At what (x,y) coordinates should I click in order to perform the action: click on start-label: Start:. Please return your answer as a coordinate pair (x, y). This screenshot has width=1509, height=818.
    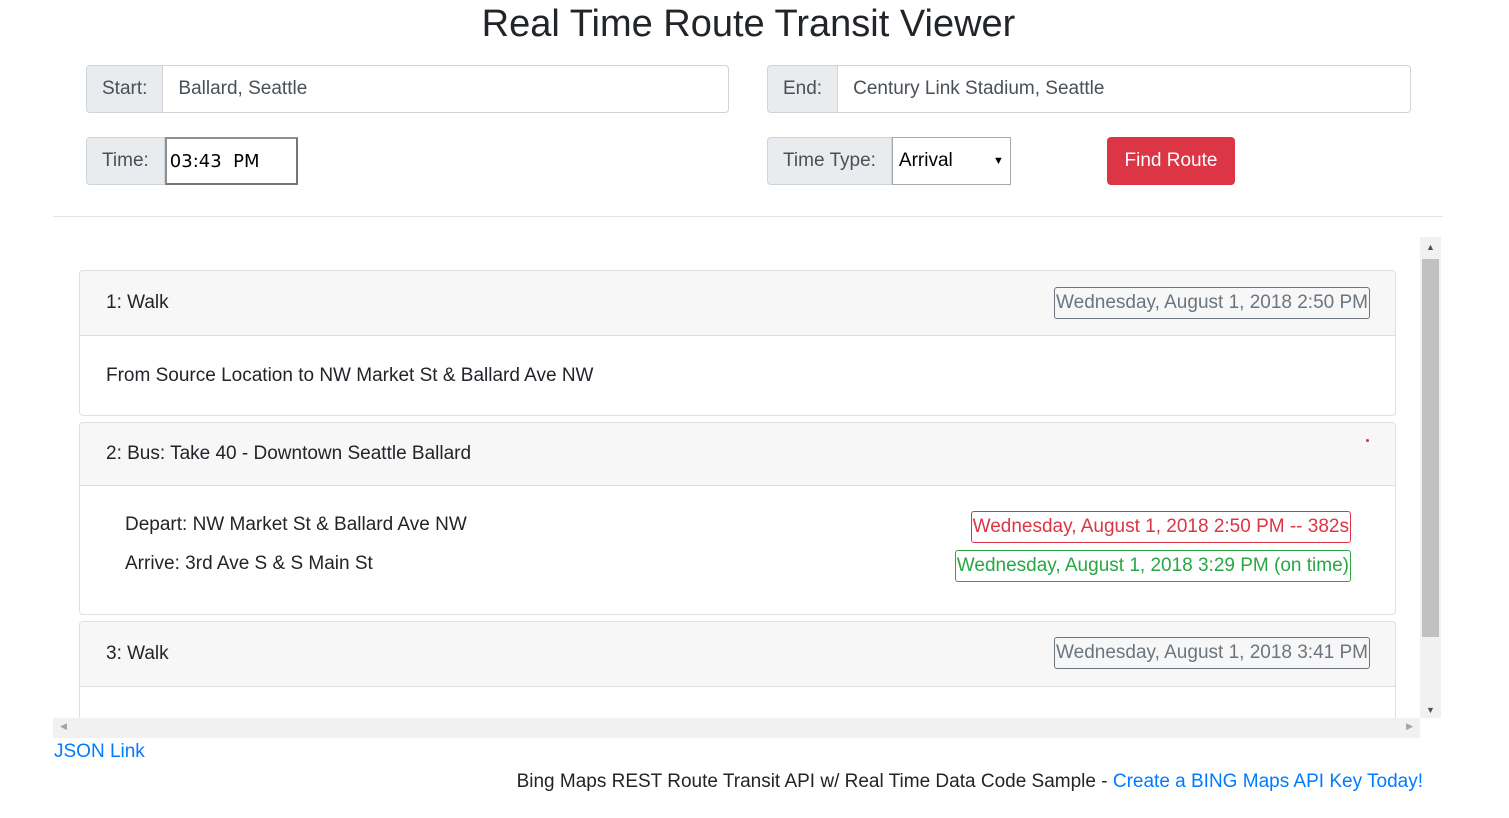
    Looking at the image, I should click on (125, 89).